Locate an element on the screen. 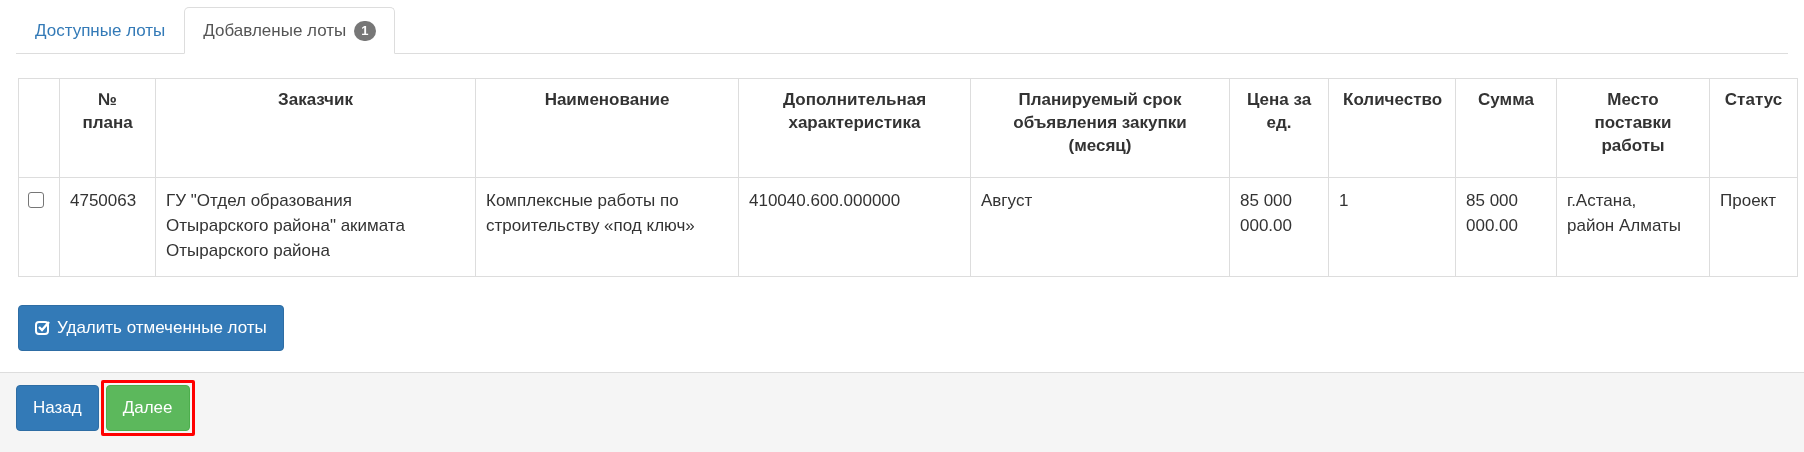  count-badge: 1 is located at coordinates (365, 30).